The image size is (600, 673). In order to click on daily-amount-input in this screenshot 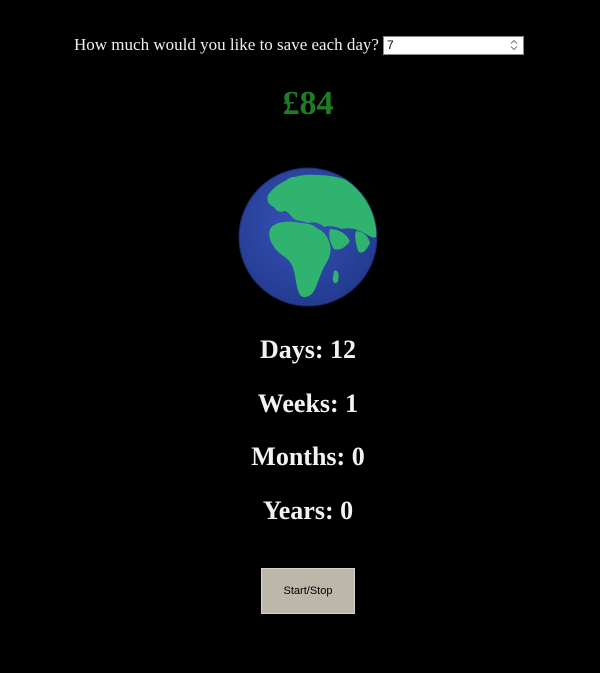, I will do `click(445, 45)`.